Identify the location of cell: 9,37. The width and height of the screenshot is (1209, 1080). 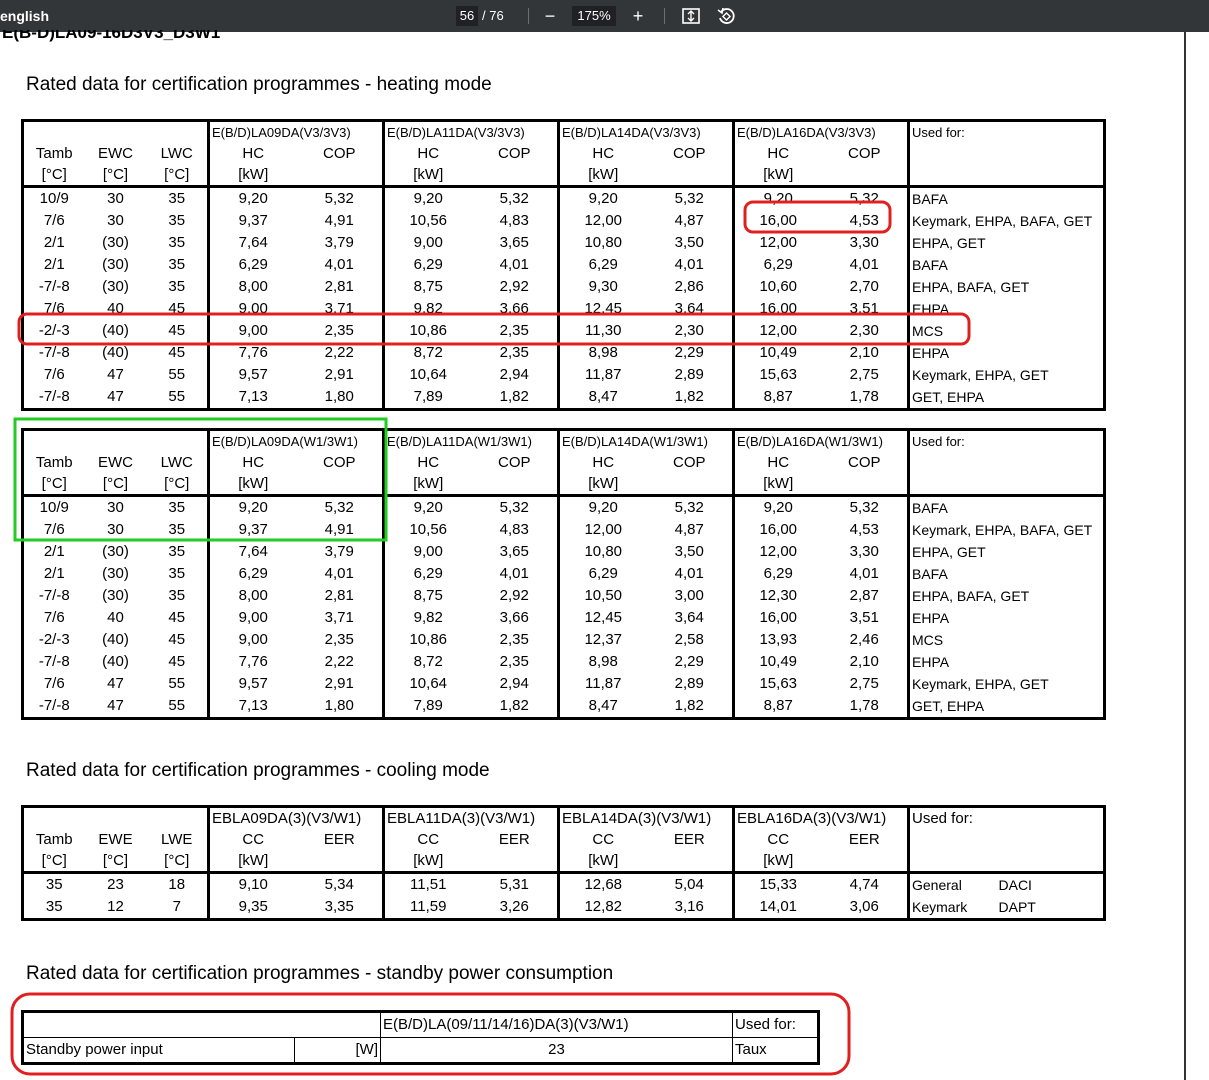
(252, 530).